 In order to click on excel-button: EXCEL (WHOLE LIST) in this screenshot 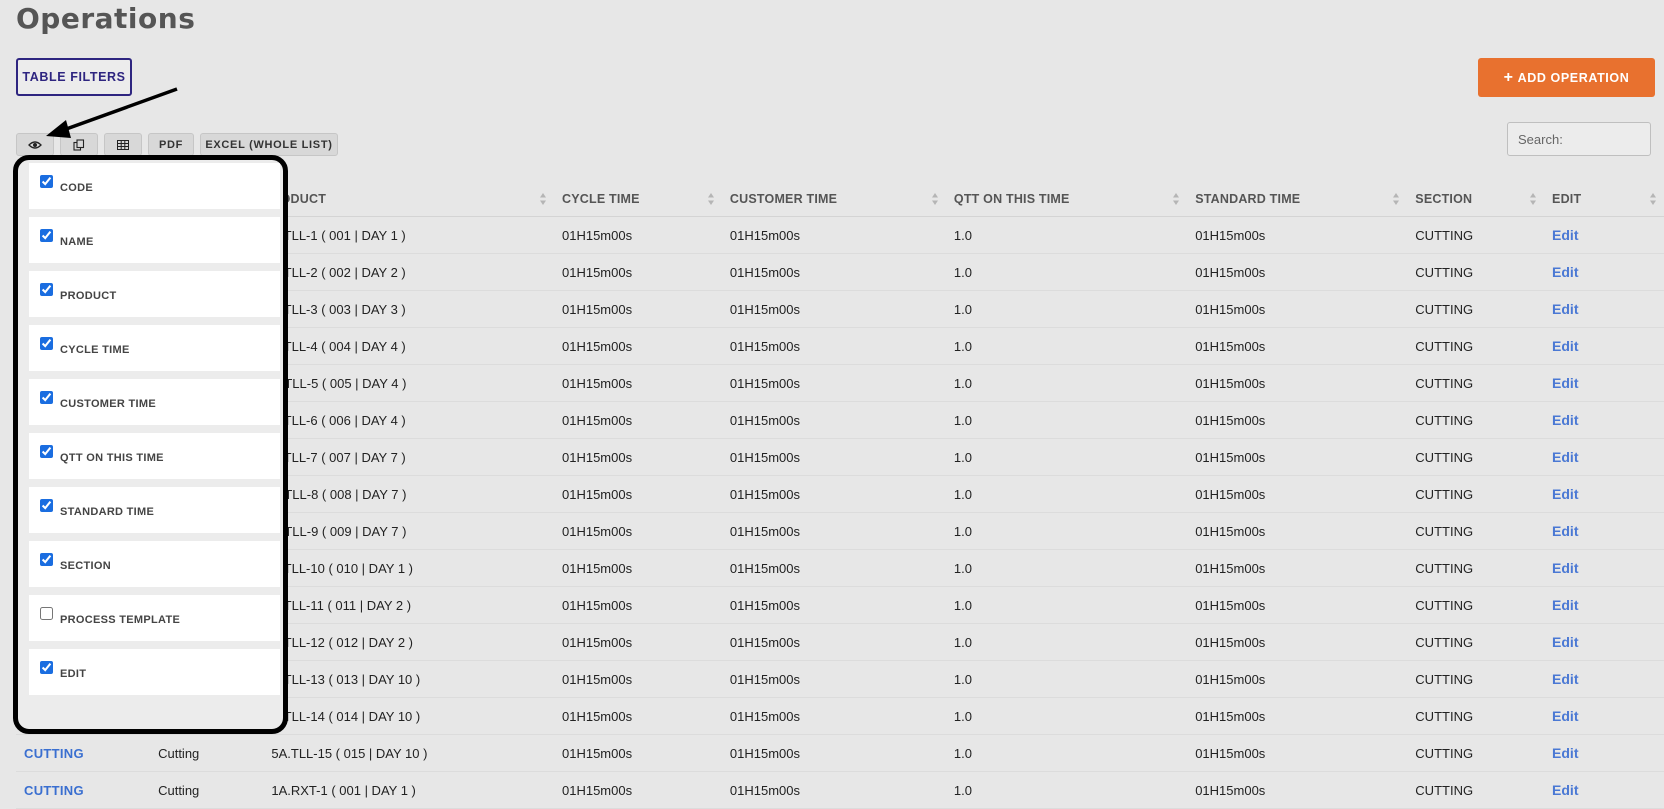, I will do `click(269, 144)`.